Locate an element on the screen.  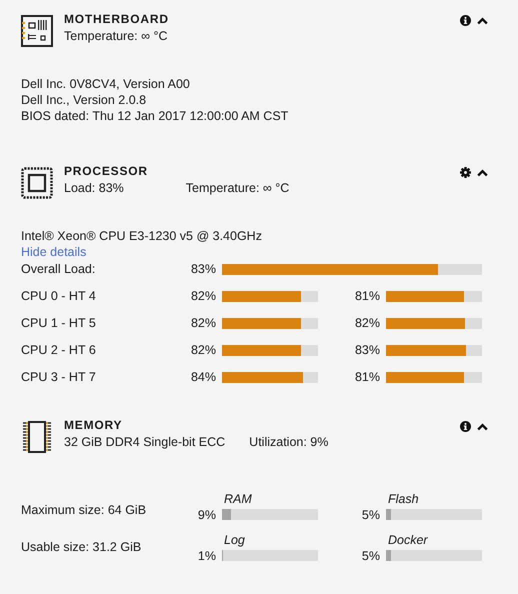
usage-reading: 9% is located at coordinates (206, 515).